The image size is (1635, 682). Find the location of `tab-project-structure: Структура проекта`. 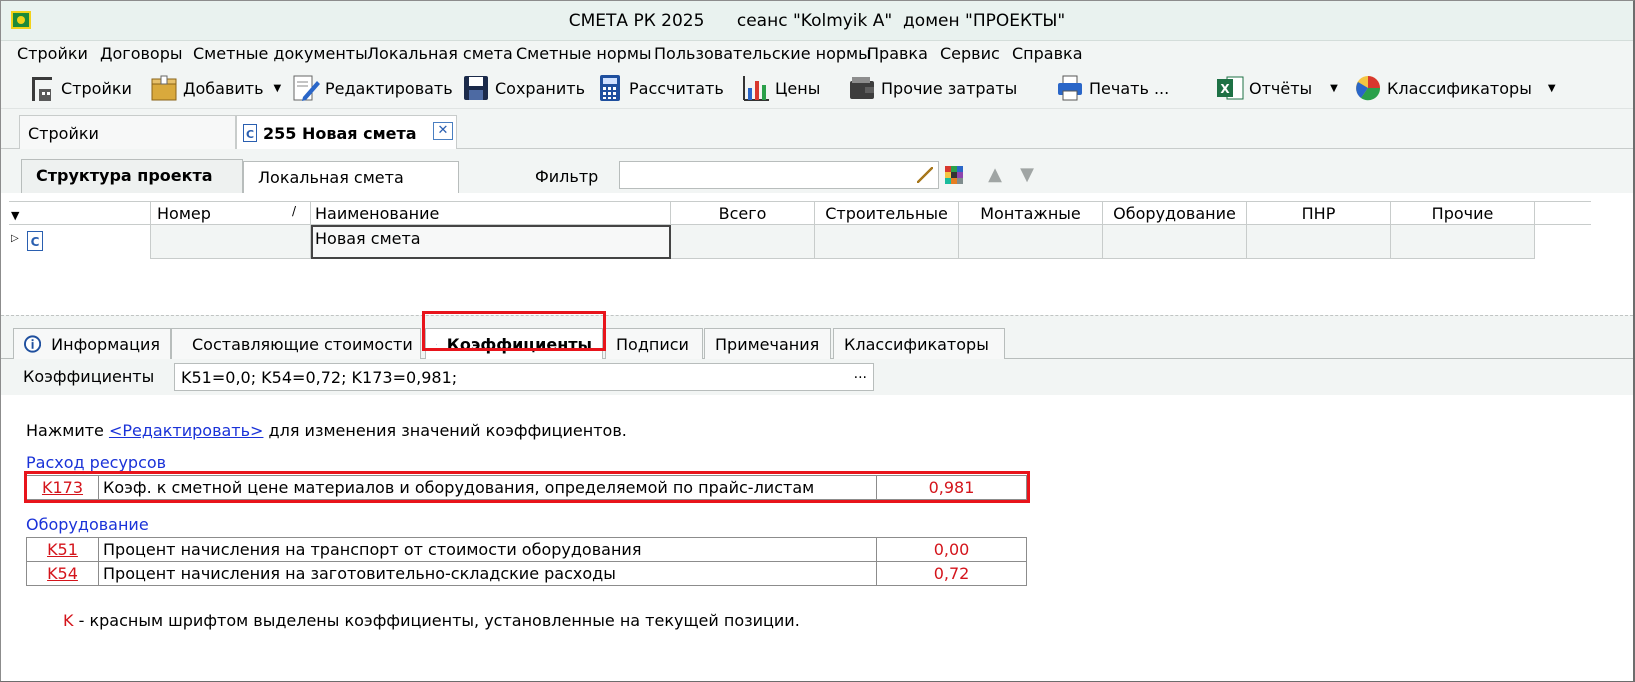

tab-project-structure: Структура проекта is located at coordinates (132, 176).